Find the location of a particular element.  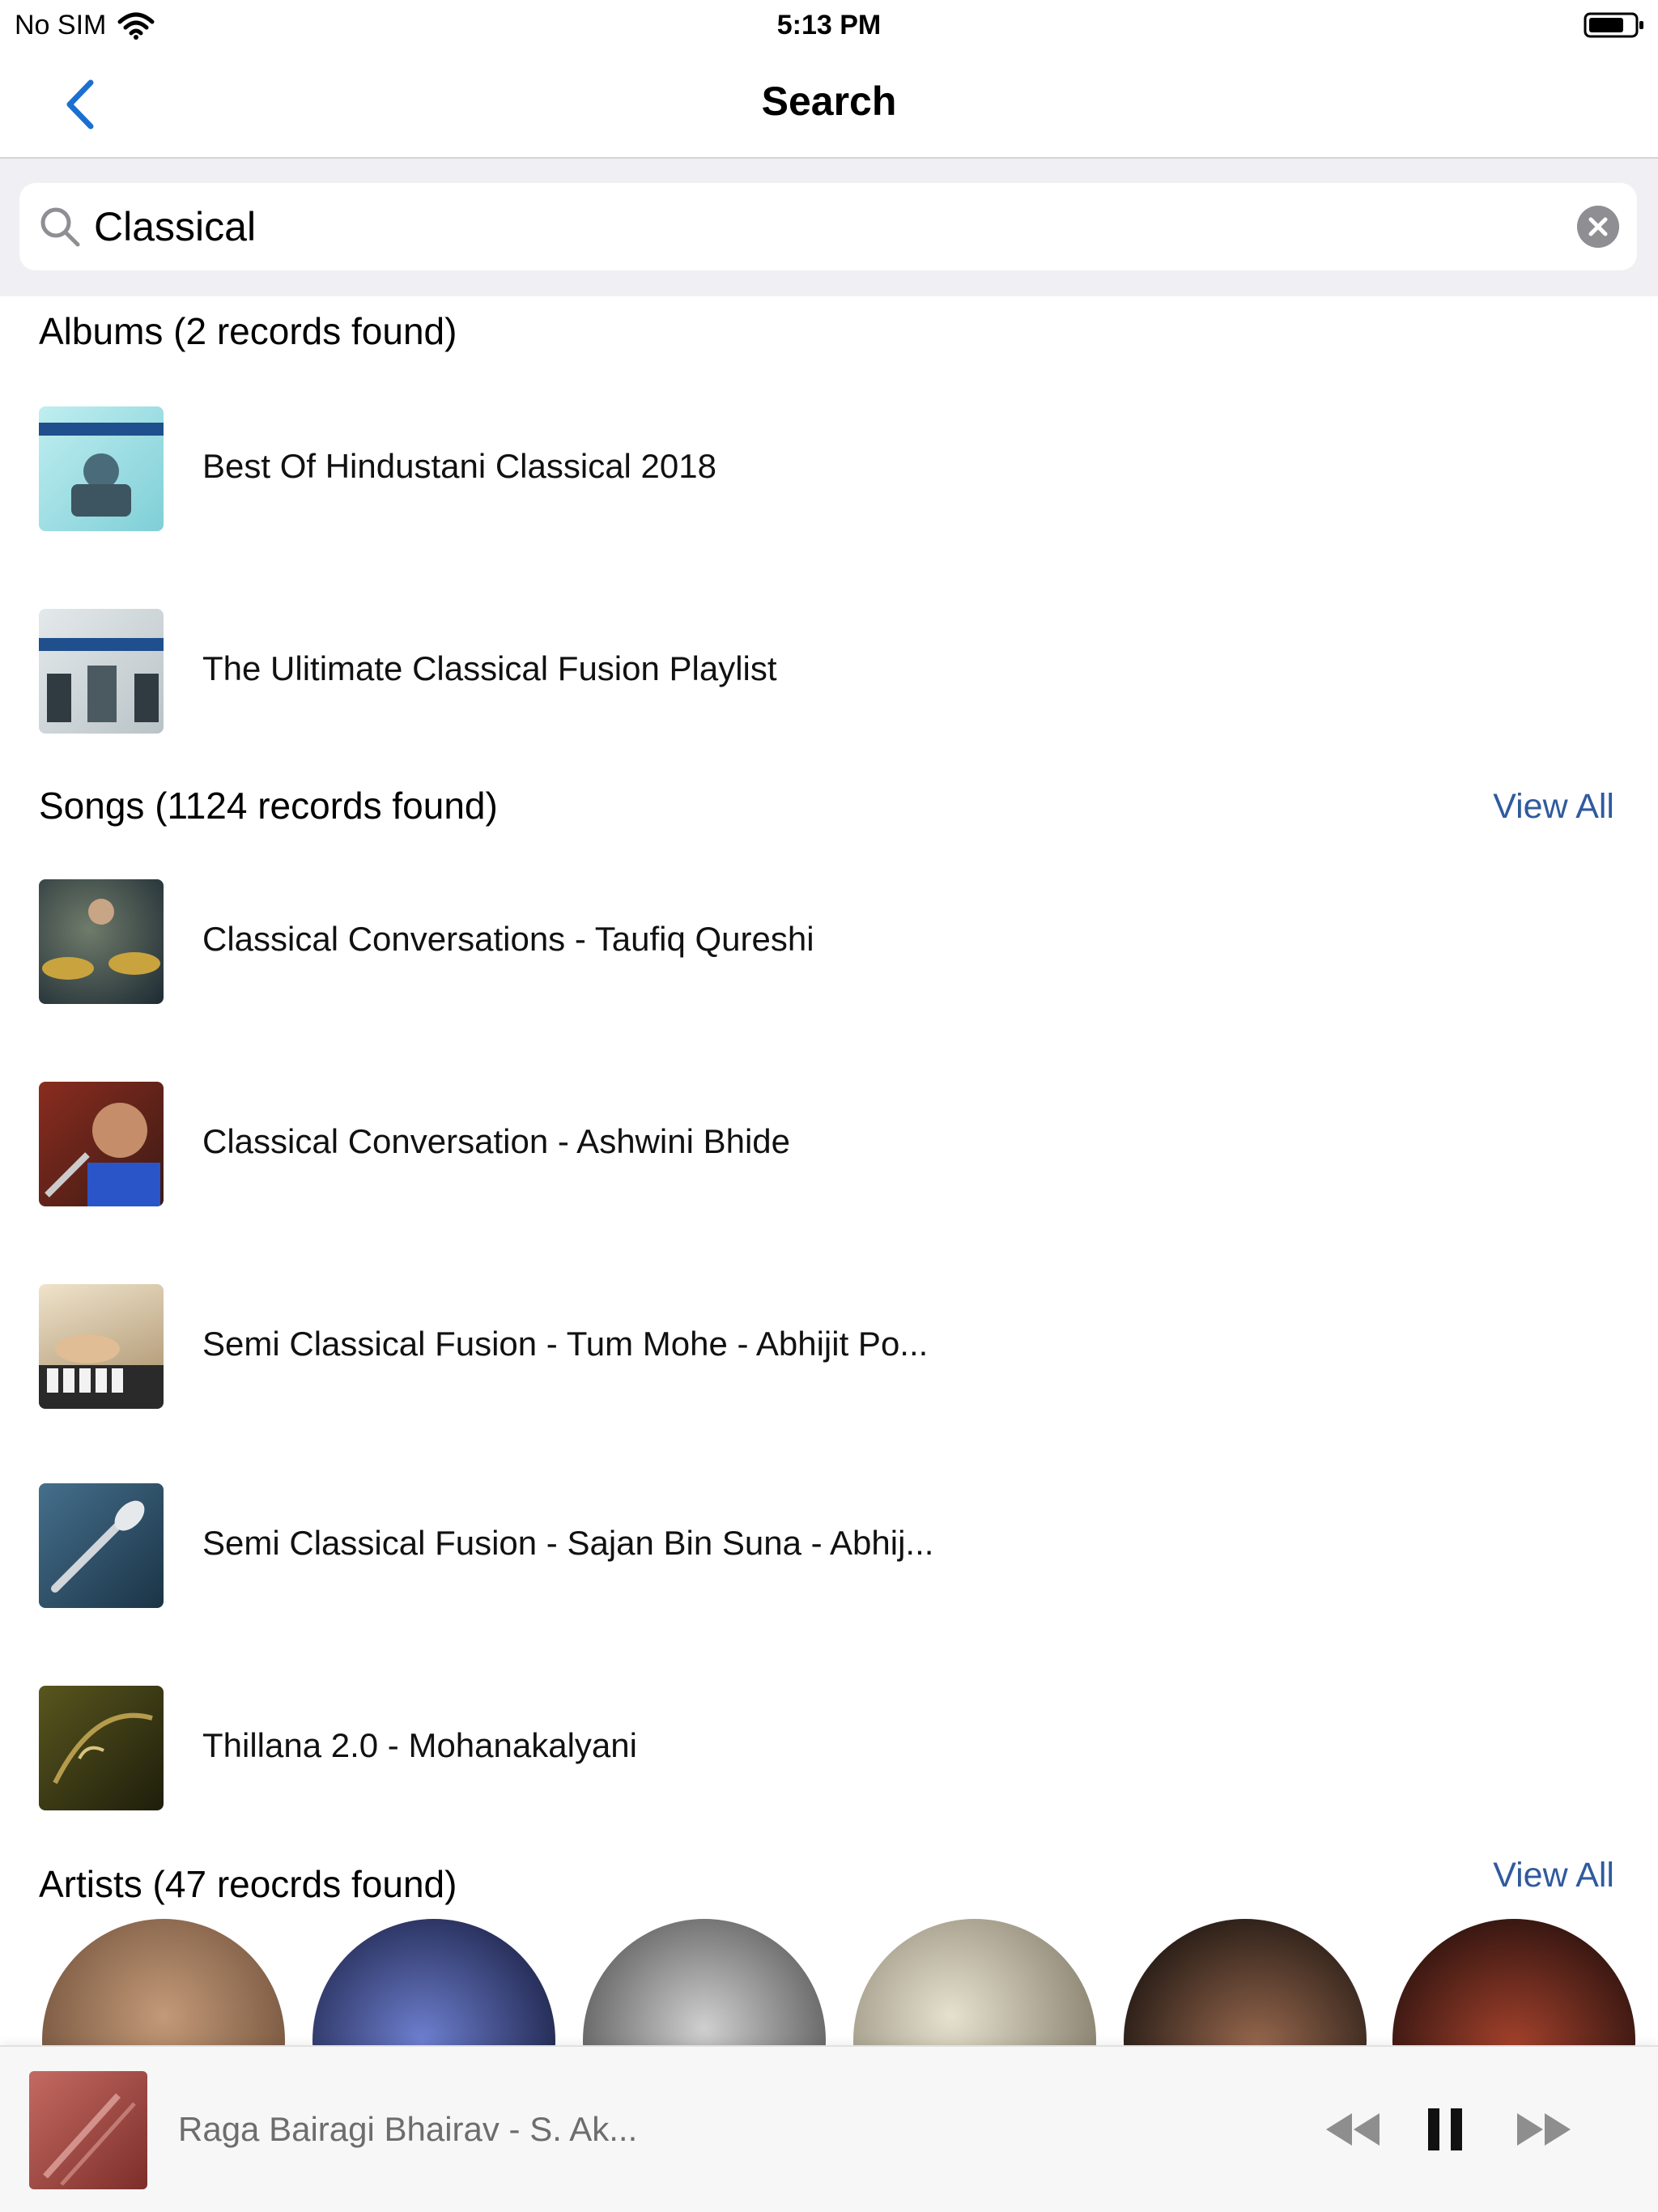

song-title: Thillana 2.0 - Mohanakalyani is located at coordinates (419, 1745).